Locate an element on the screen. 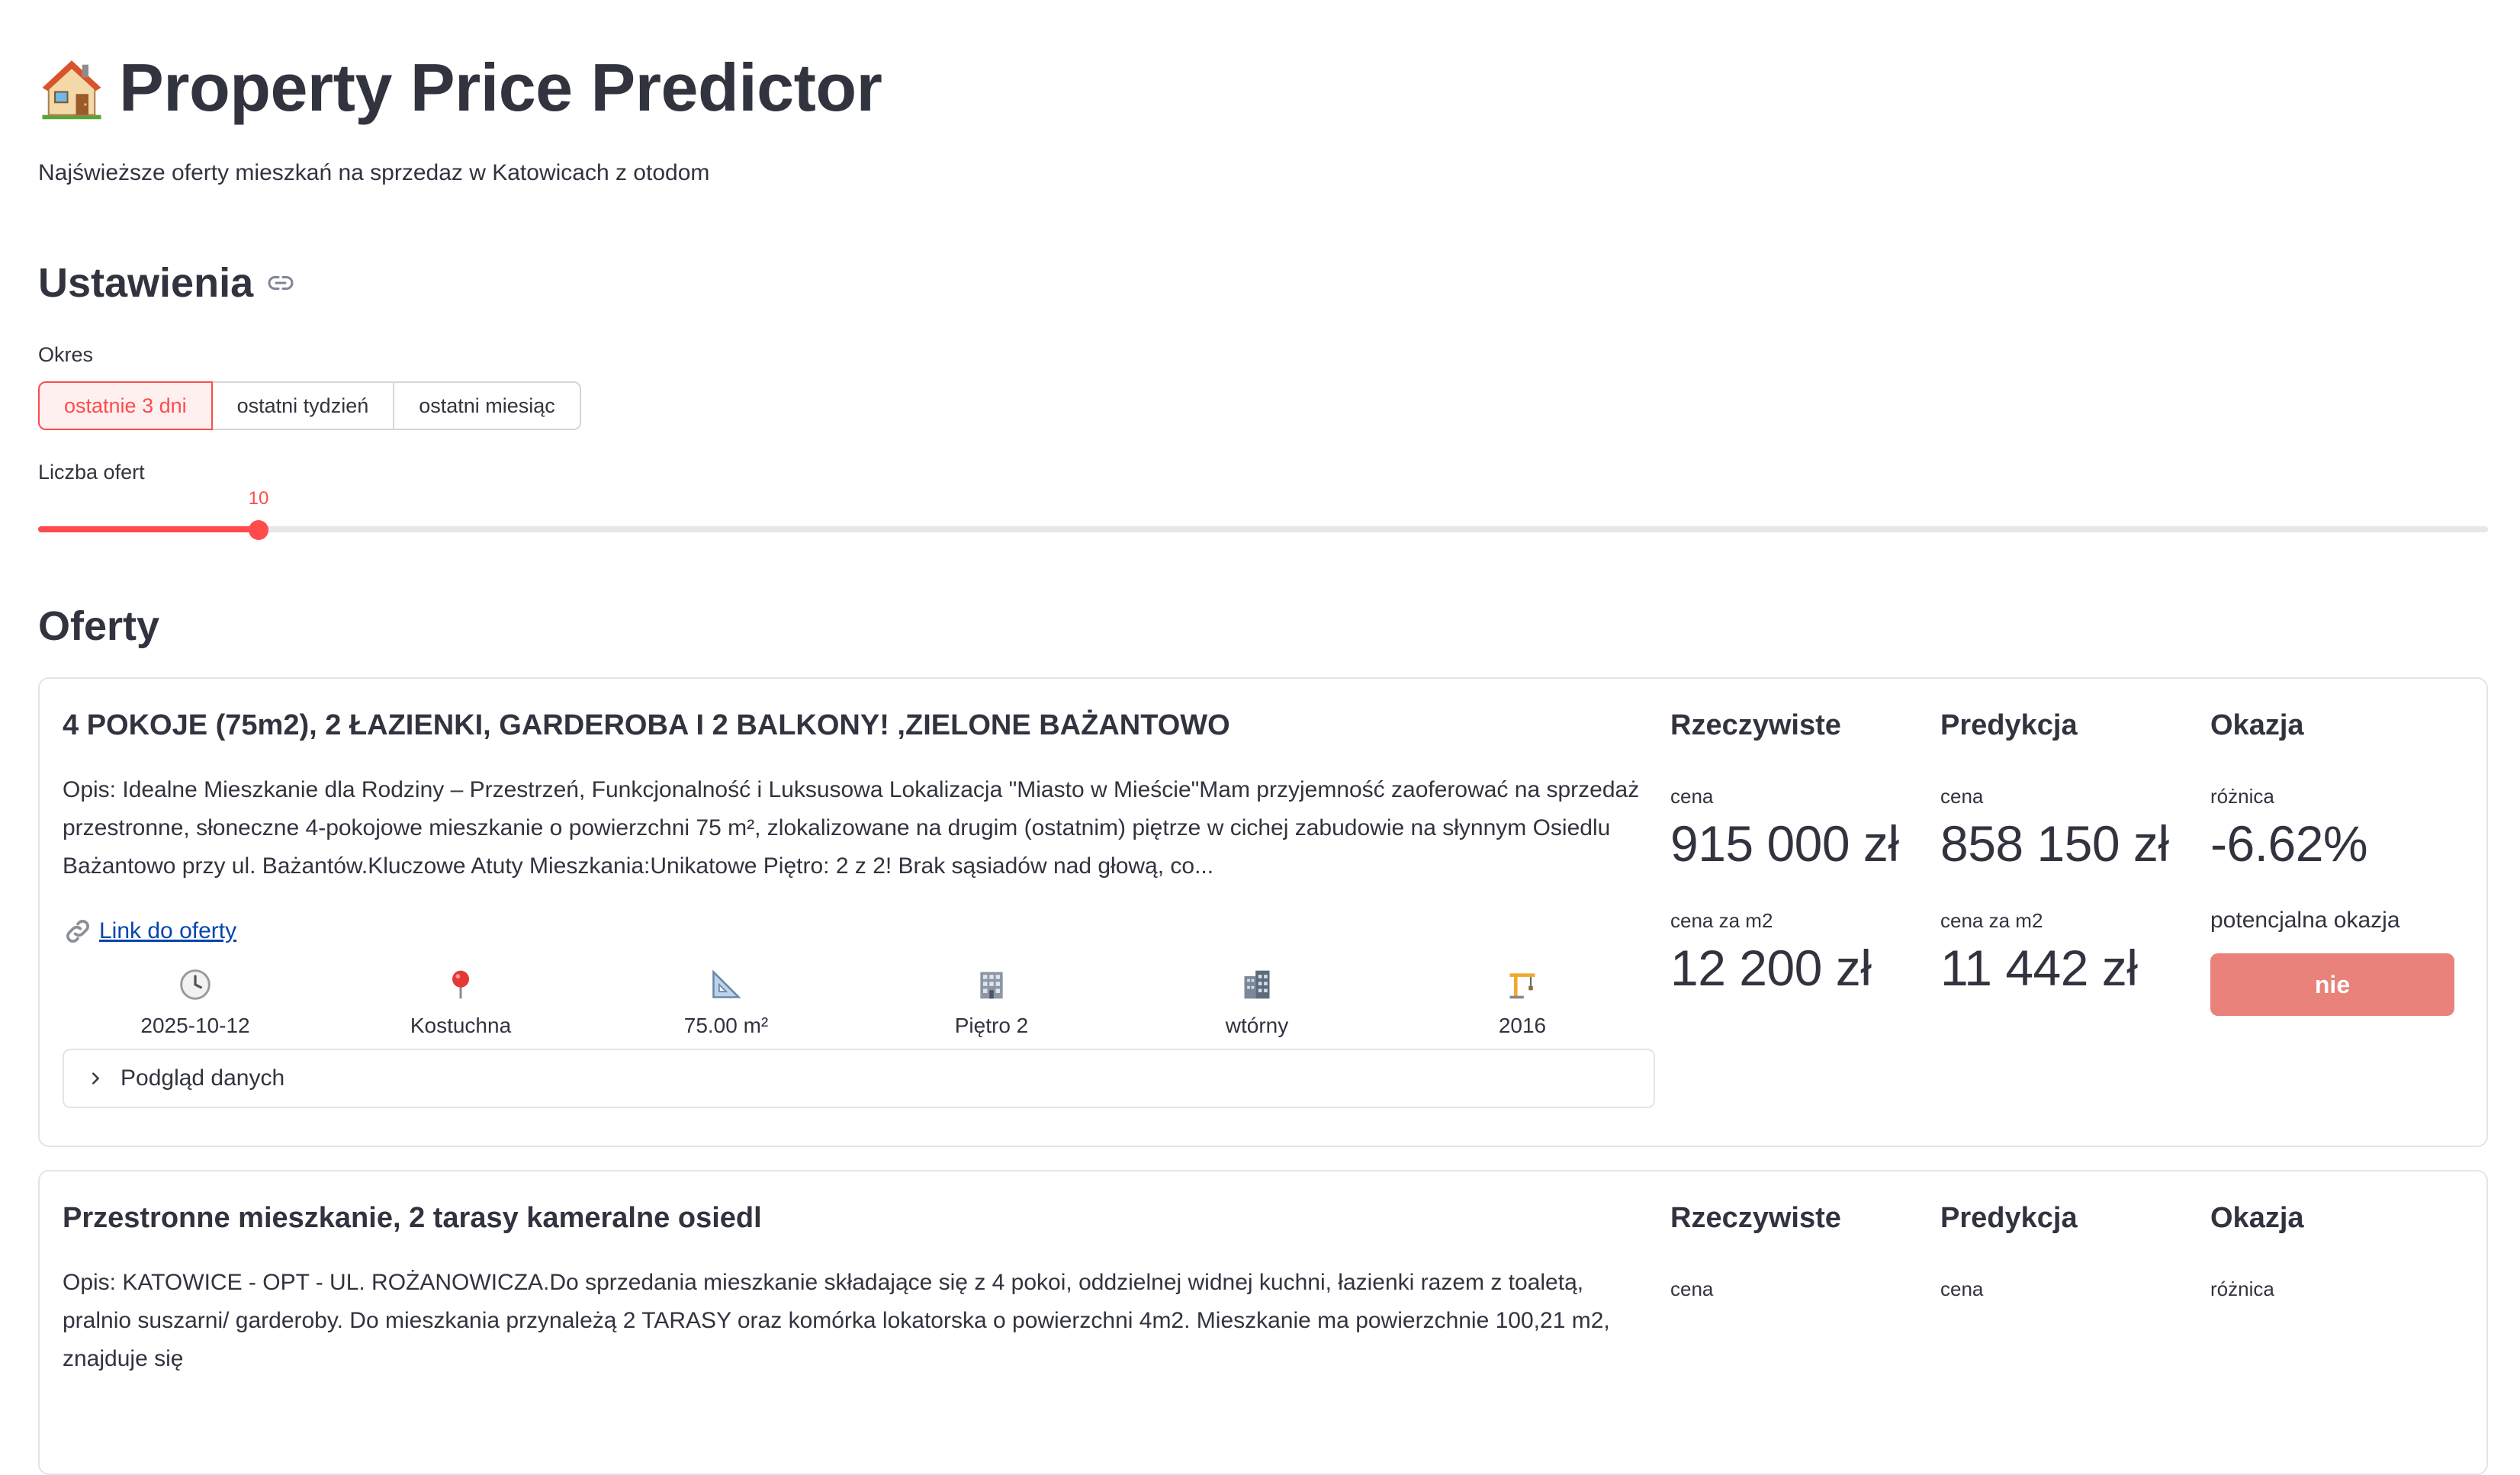 This screenshot has width=2520, height=1475. attr-district: Kostuchna is located at coordinates (460, 1003).